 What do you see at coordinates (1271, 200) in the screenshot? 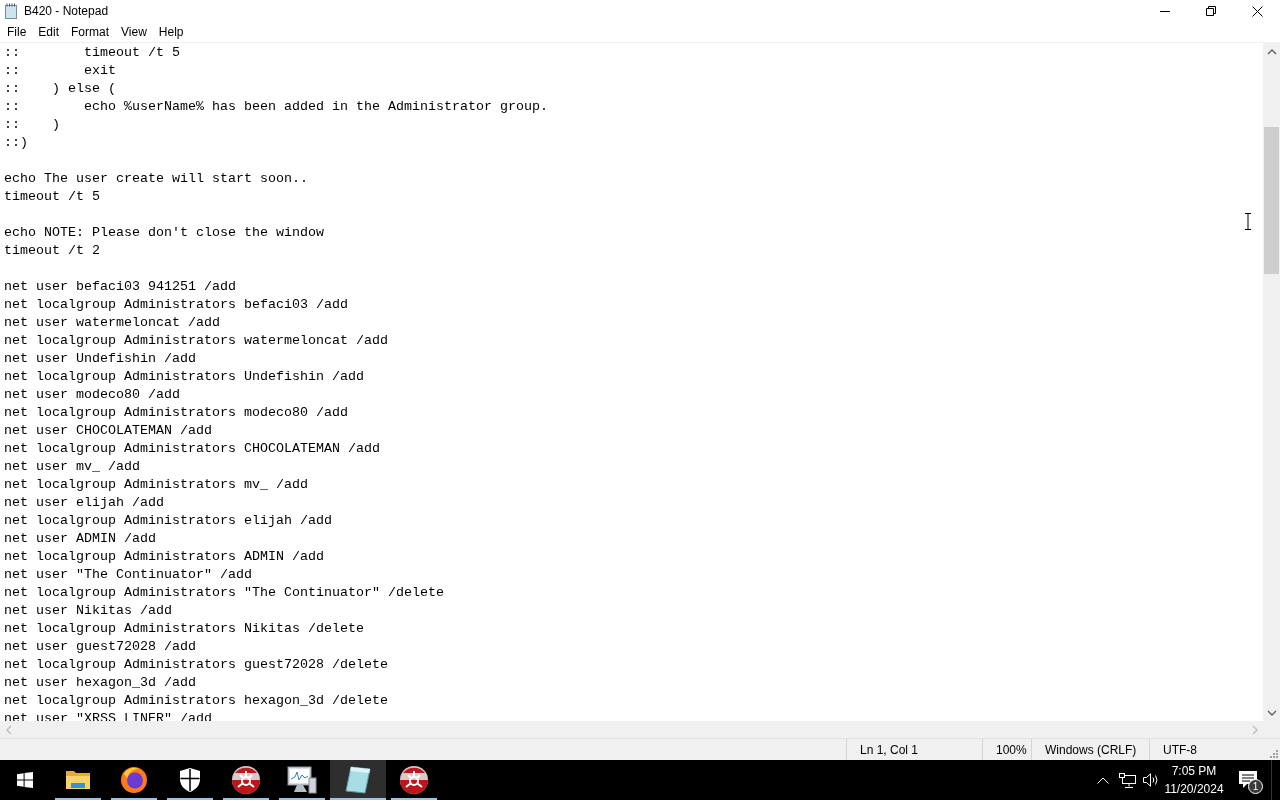
I see `scrollbar-thumb` at bounding box center [1271, 200].